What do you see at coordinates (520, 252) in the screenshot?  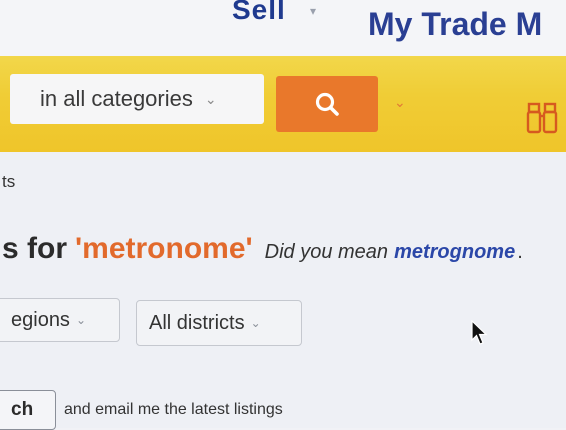 I see `suggestion-period: .` at bounding box center [520, 252].